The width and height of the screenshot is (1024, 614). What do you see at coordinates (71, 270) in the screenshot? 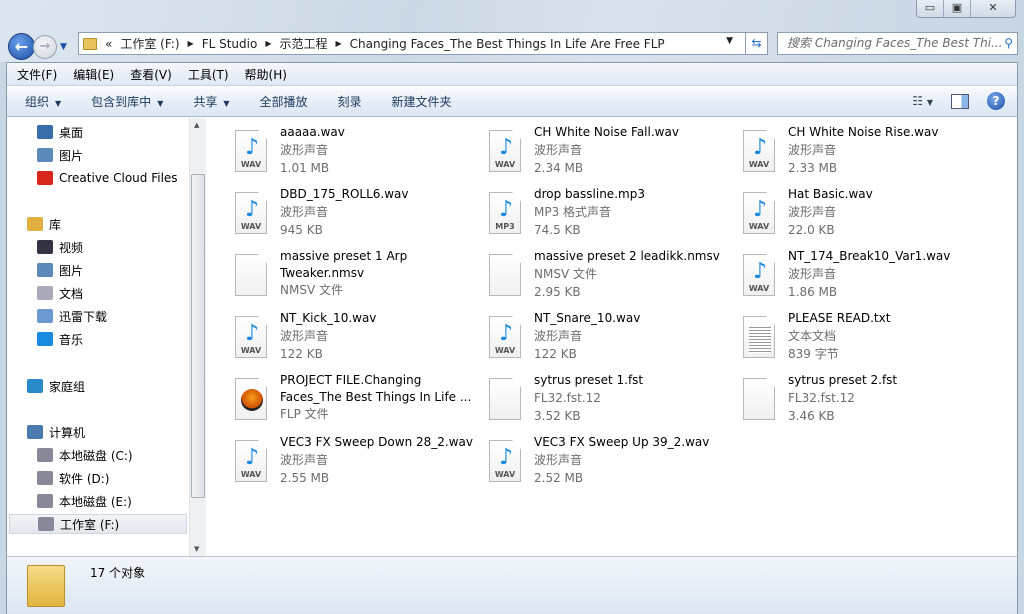
I see `nav-item-label: 图片` at bounding box center [71, 270].